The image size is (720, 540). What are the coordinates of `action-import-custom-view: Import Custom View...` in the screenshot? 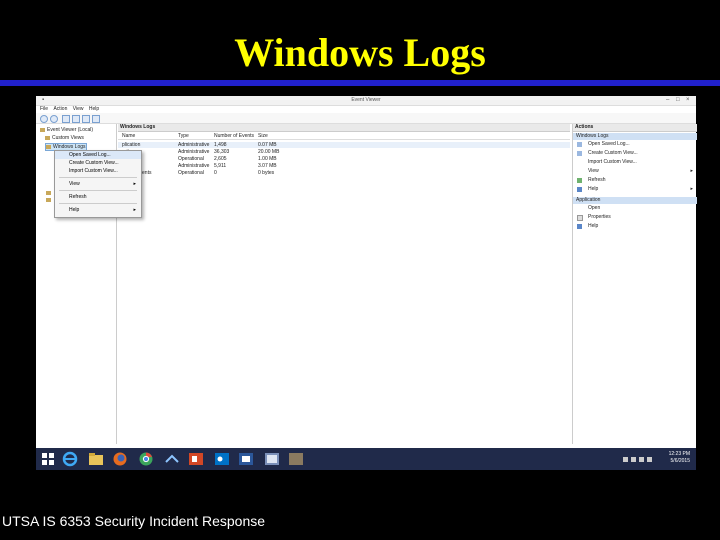 It's located at (635, 162).